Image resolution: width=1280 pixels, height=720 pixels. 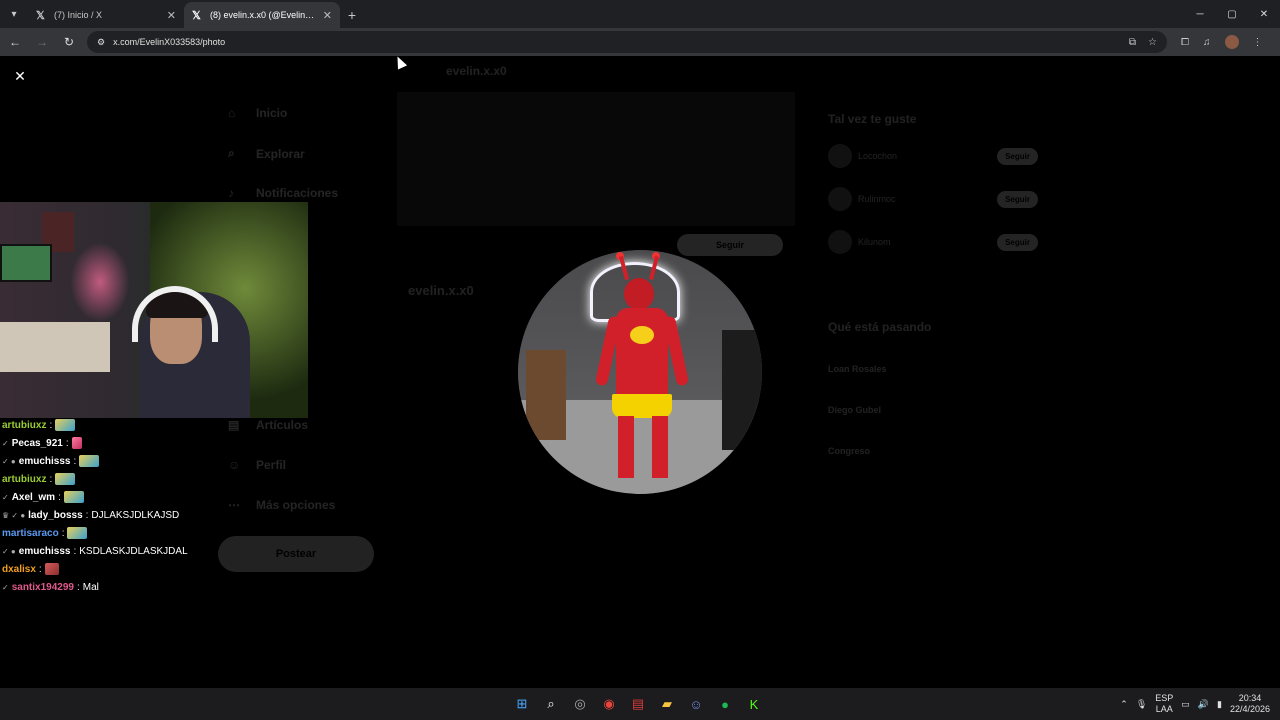 What do you see at coordinates (1258, 42) in the screenshot?
I see `menu-icon: ⋮` at bounding box center [1258, 42].